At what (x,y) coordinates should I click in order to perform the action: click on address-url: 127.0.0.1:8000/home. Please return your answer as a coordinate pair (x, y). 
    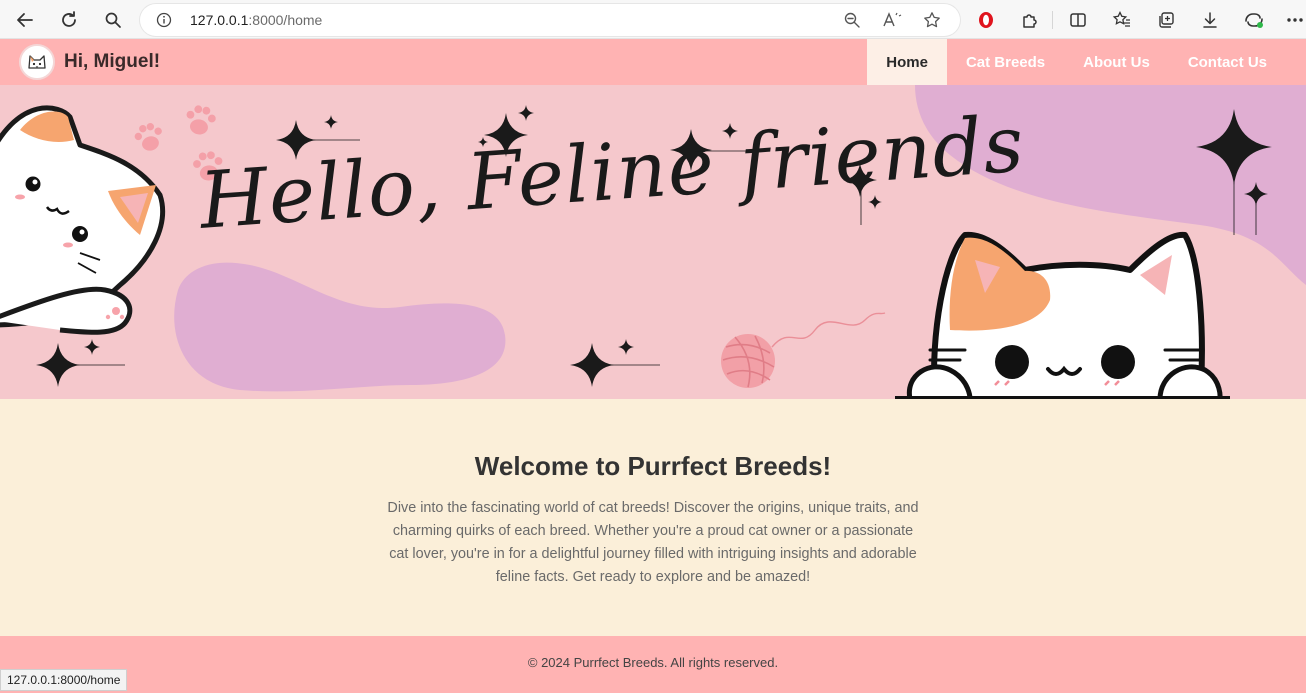
    Looking at the image, I should click on (256, 20).